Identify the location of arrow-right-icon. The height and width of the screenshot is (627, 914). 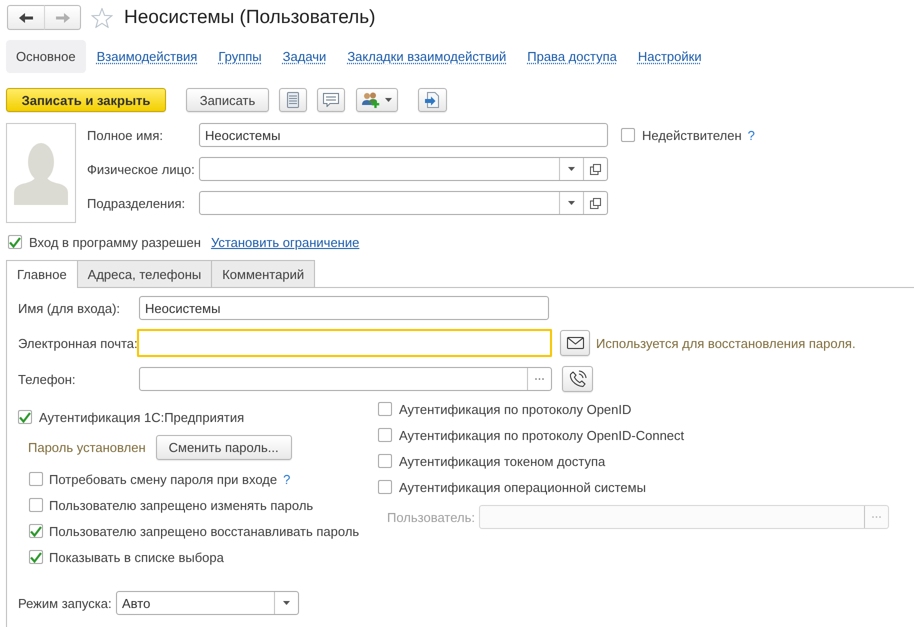
(63, 17).